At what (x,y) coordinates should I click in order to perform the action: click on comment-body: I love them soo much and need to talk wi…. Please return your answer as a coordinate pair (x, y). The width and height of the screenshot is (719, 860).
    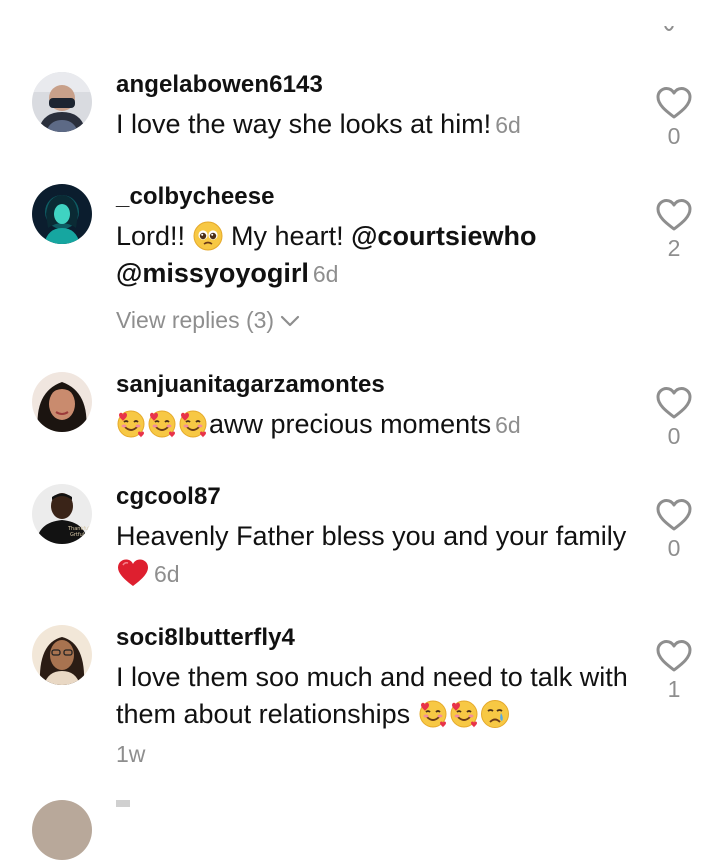
    Looking at the image, I should click on (372, 695).